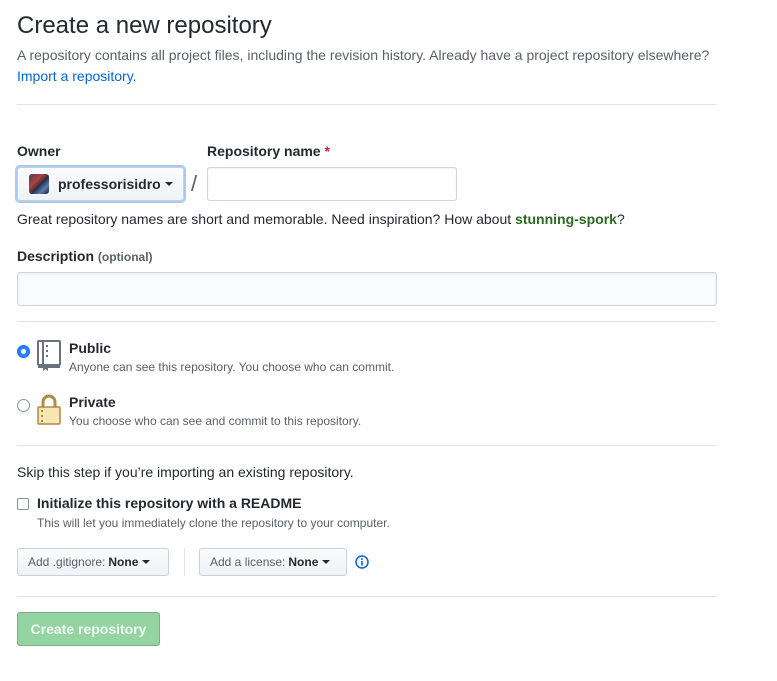 The width and height of the screenshot is (777, 681). What do you see at coordinates (56, 256) in the screenshot?
I see `description-label-text: Description` at bounding box center [56, 256].